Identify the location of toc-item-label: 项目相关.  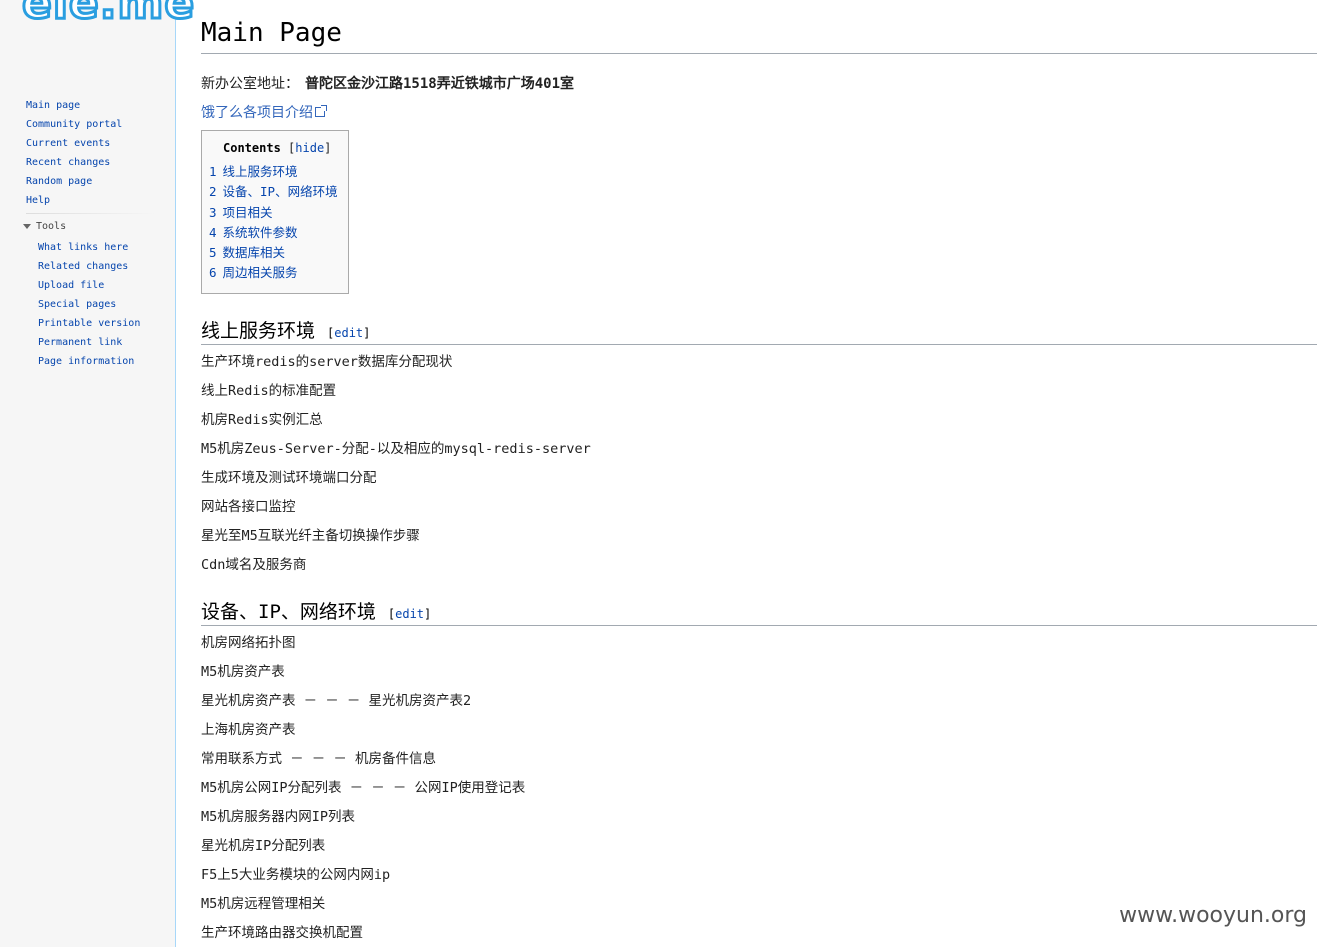
(247, 212).